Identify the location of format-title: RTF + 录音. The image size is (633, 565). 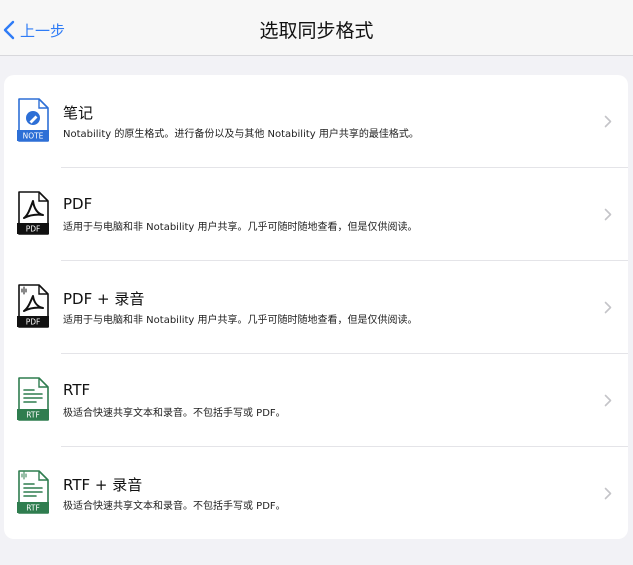
(103, 485).